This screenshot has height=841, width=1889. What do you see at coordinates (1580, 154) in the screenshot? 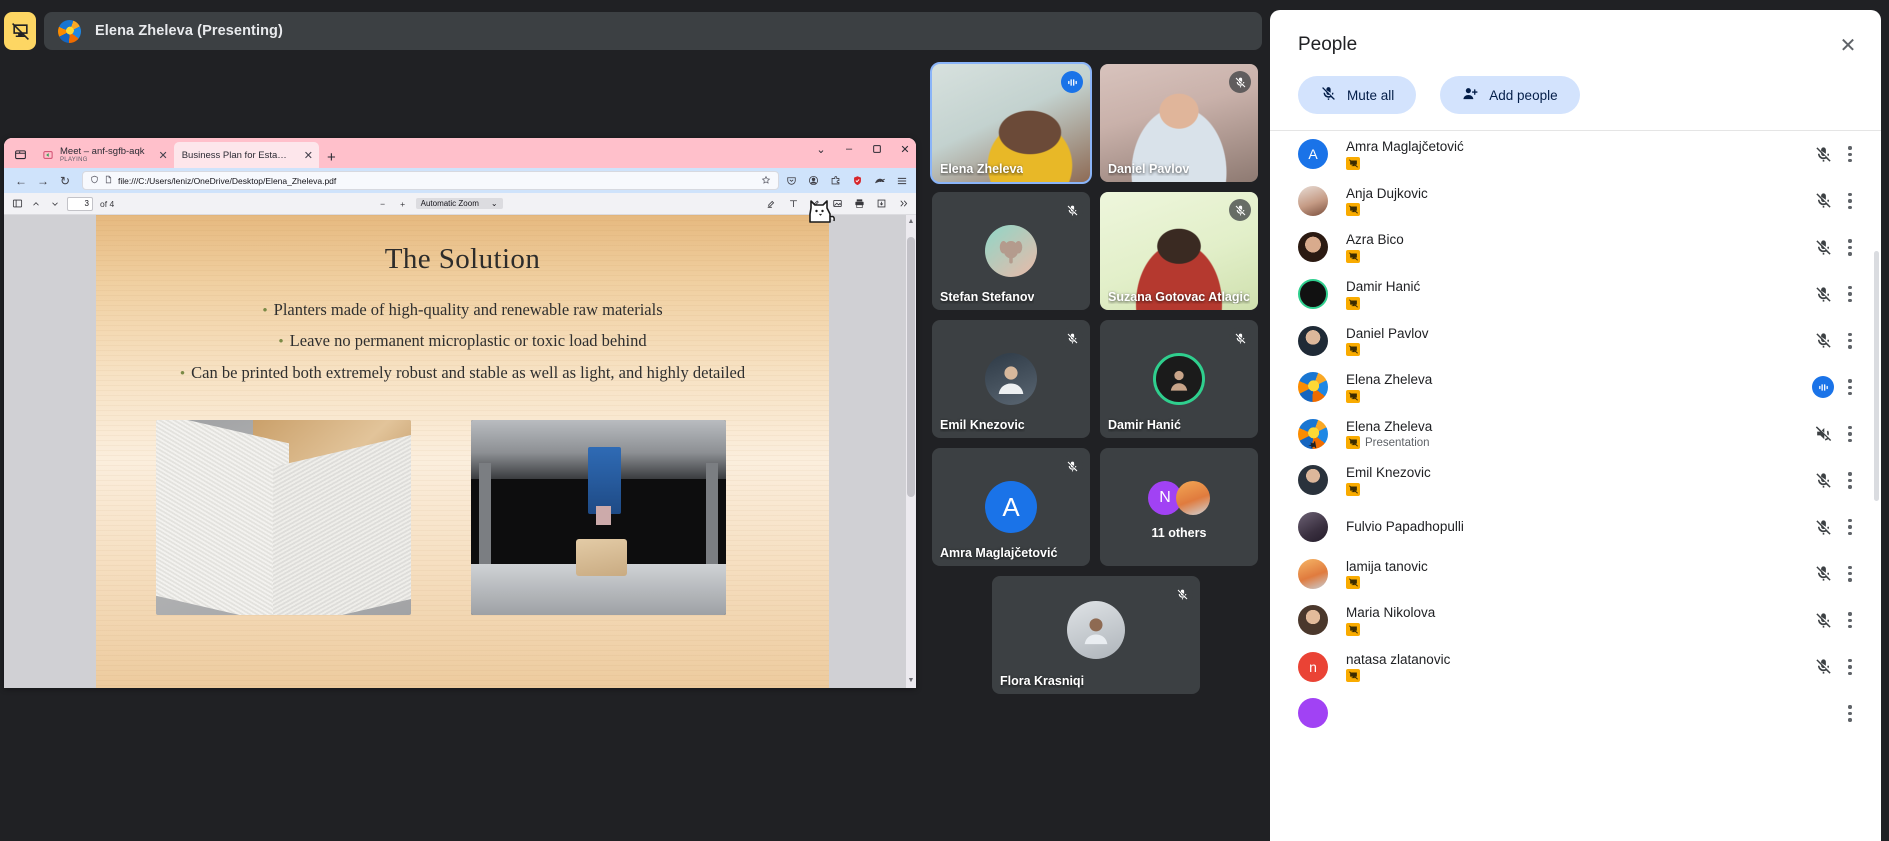
I see `list-item: A Amra Maglajčetović` at bounding box center [1580, 154].